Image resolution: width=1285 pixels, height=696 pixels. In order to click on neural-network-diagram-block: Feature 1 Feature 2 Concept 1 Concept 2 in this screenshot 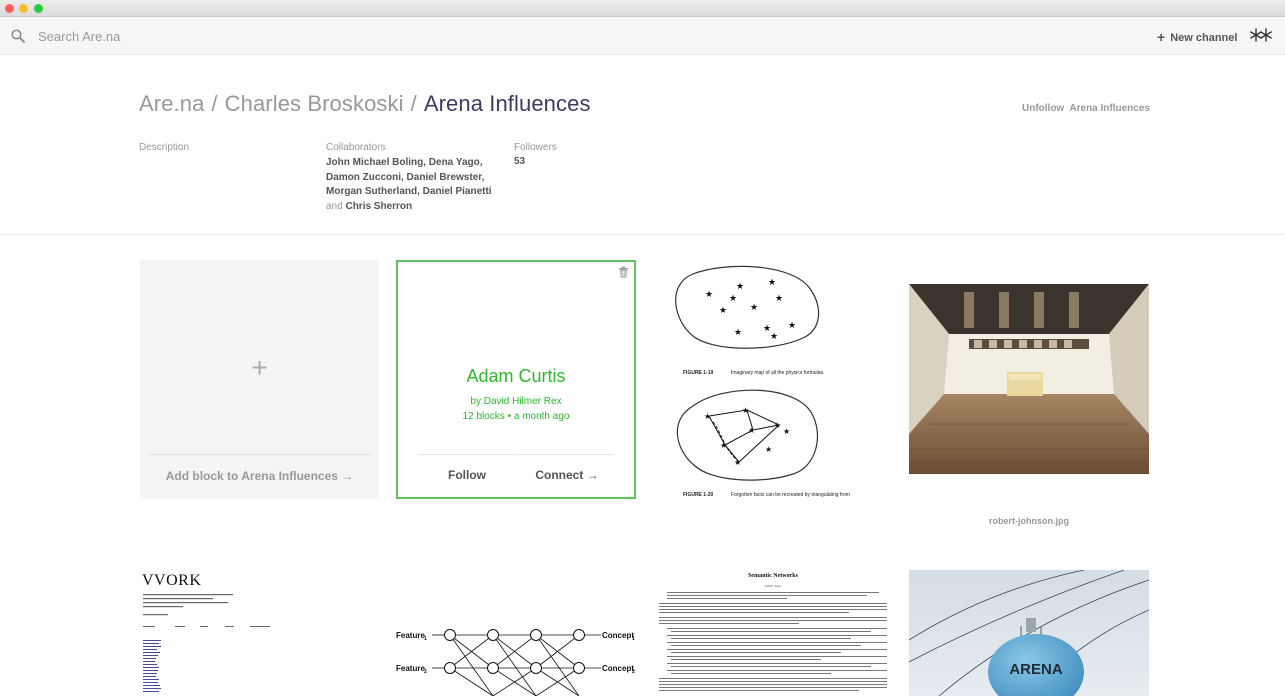, I will do `click(516, 658)`.